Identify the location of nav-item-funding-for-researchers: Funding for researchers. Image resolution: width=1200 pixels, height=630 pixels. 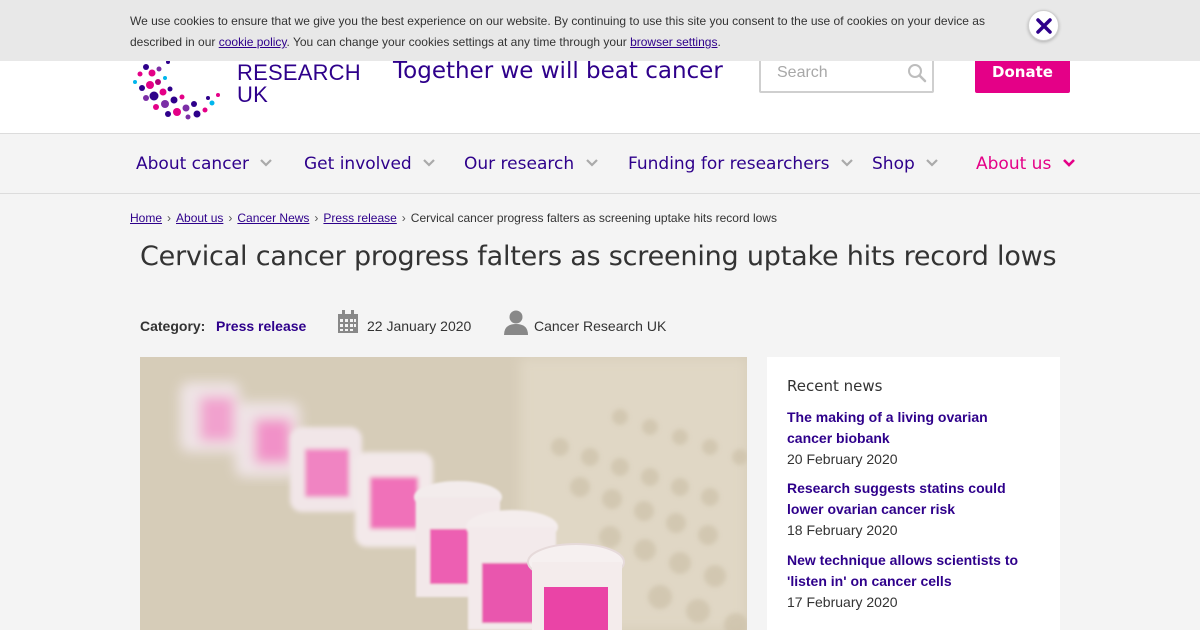
(740, 164).